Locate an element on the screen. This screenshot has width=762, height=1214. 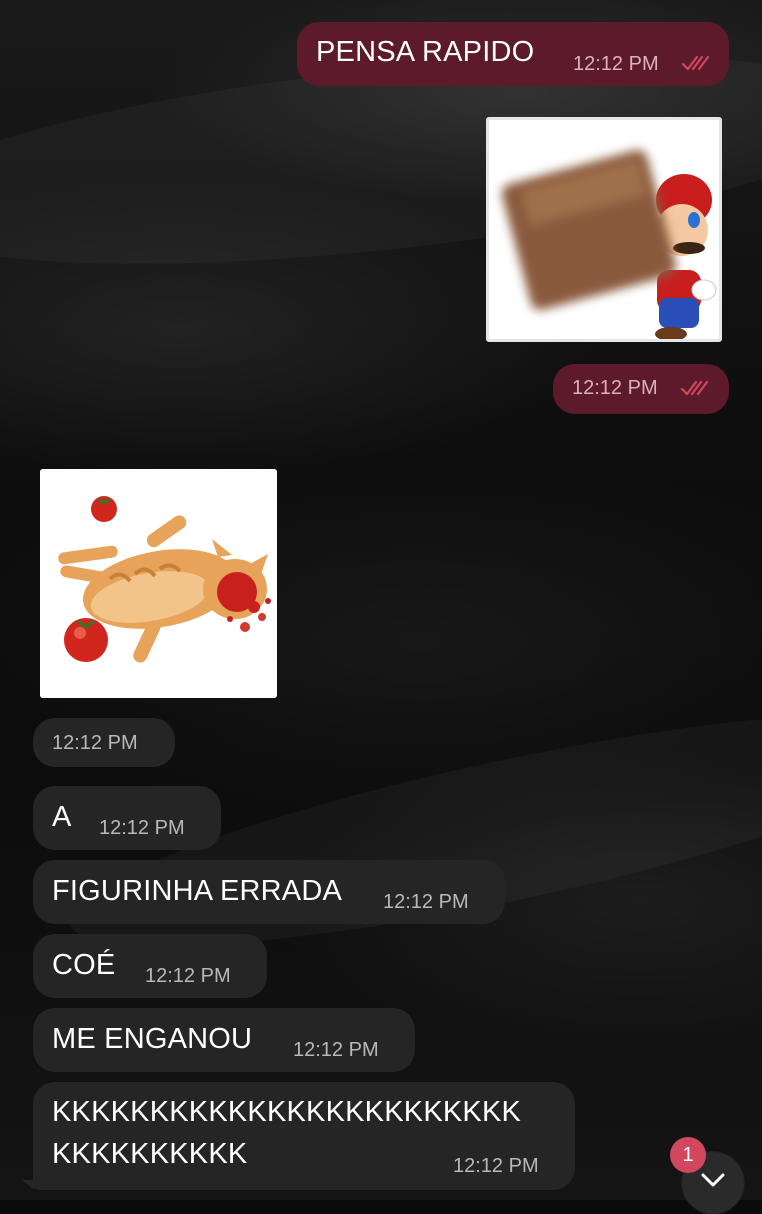
message-text: A is located at coordinates (62, 817).